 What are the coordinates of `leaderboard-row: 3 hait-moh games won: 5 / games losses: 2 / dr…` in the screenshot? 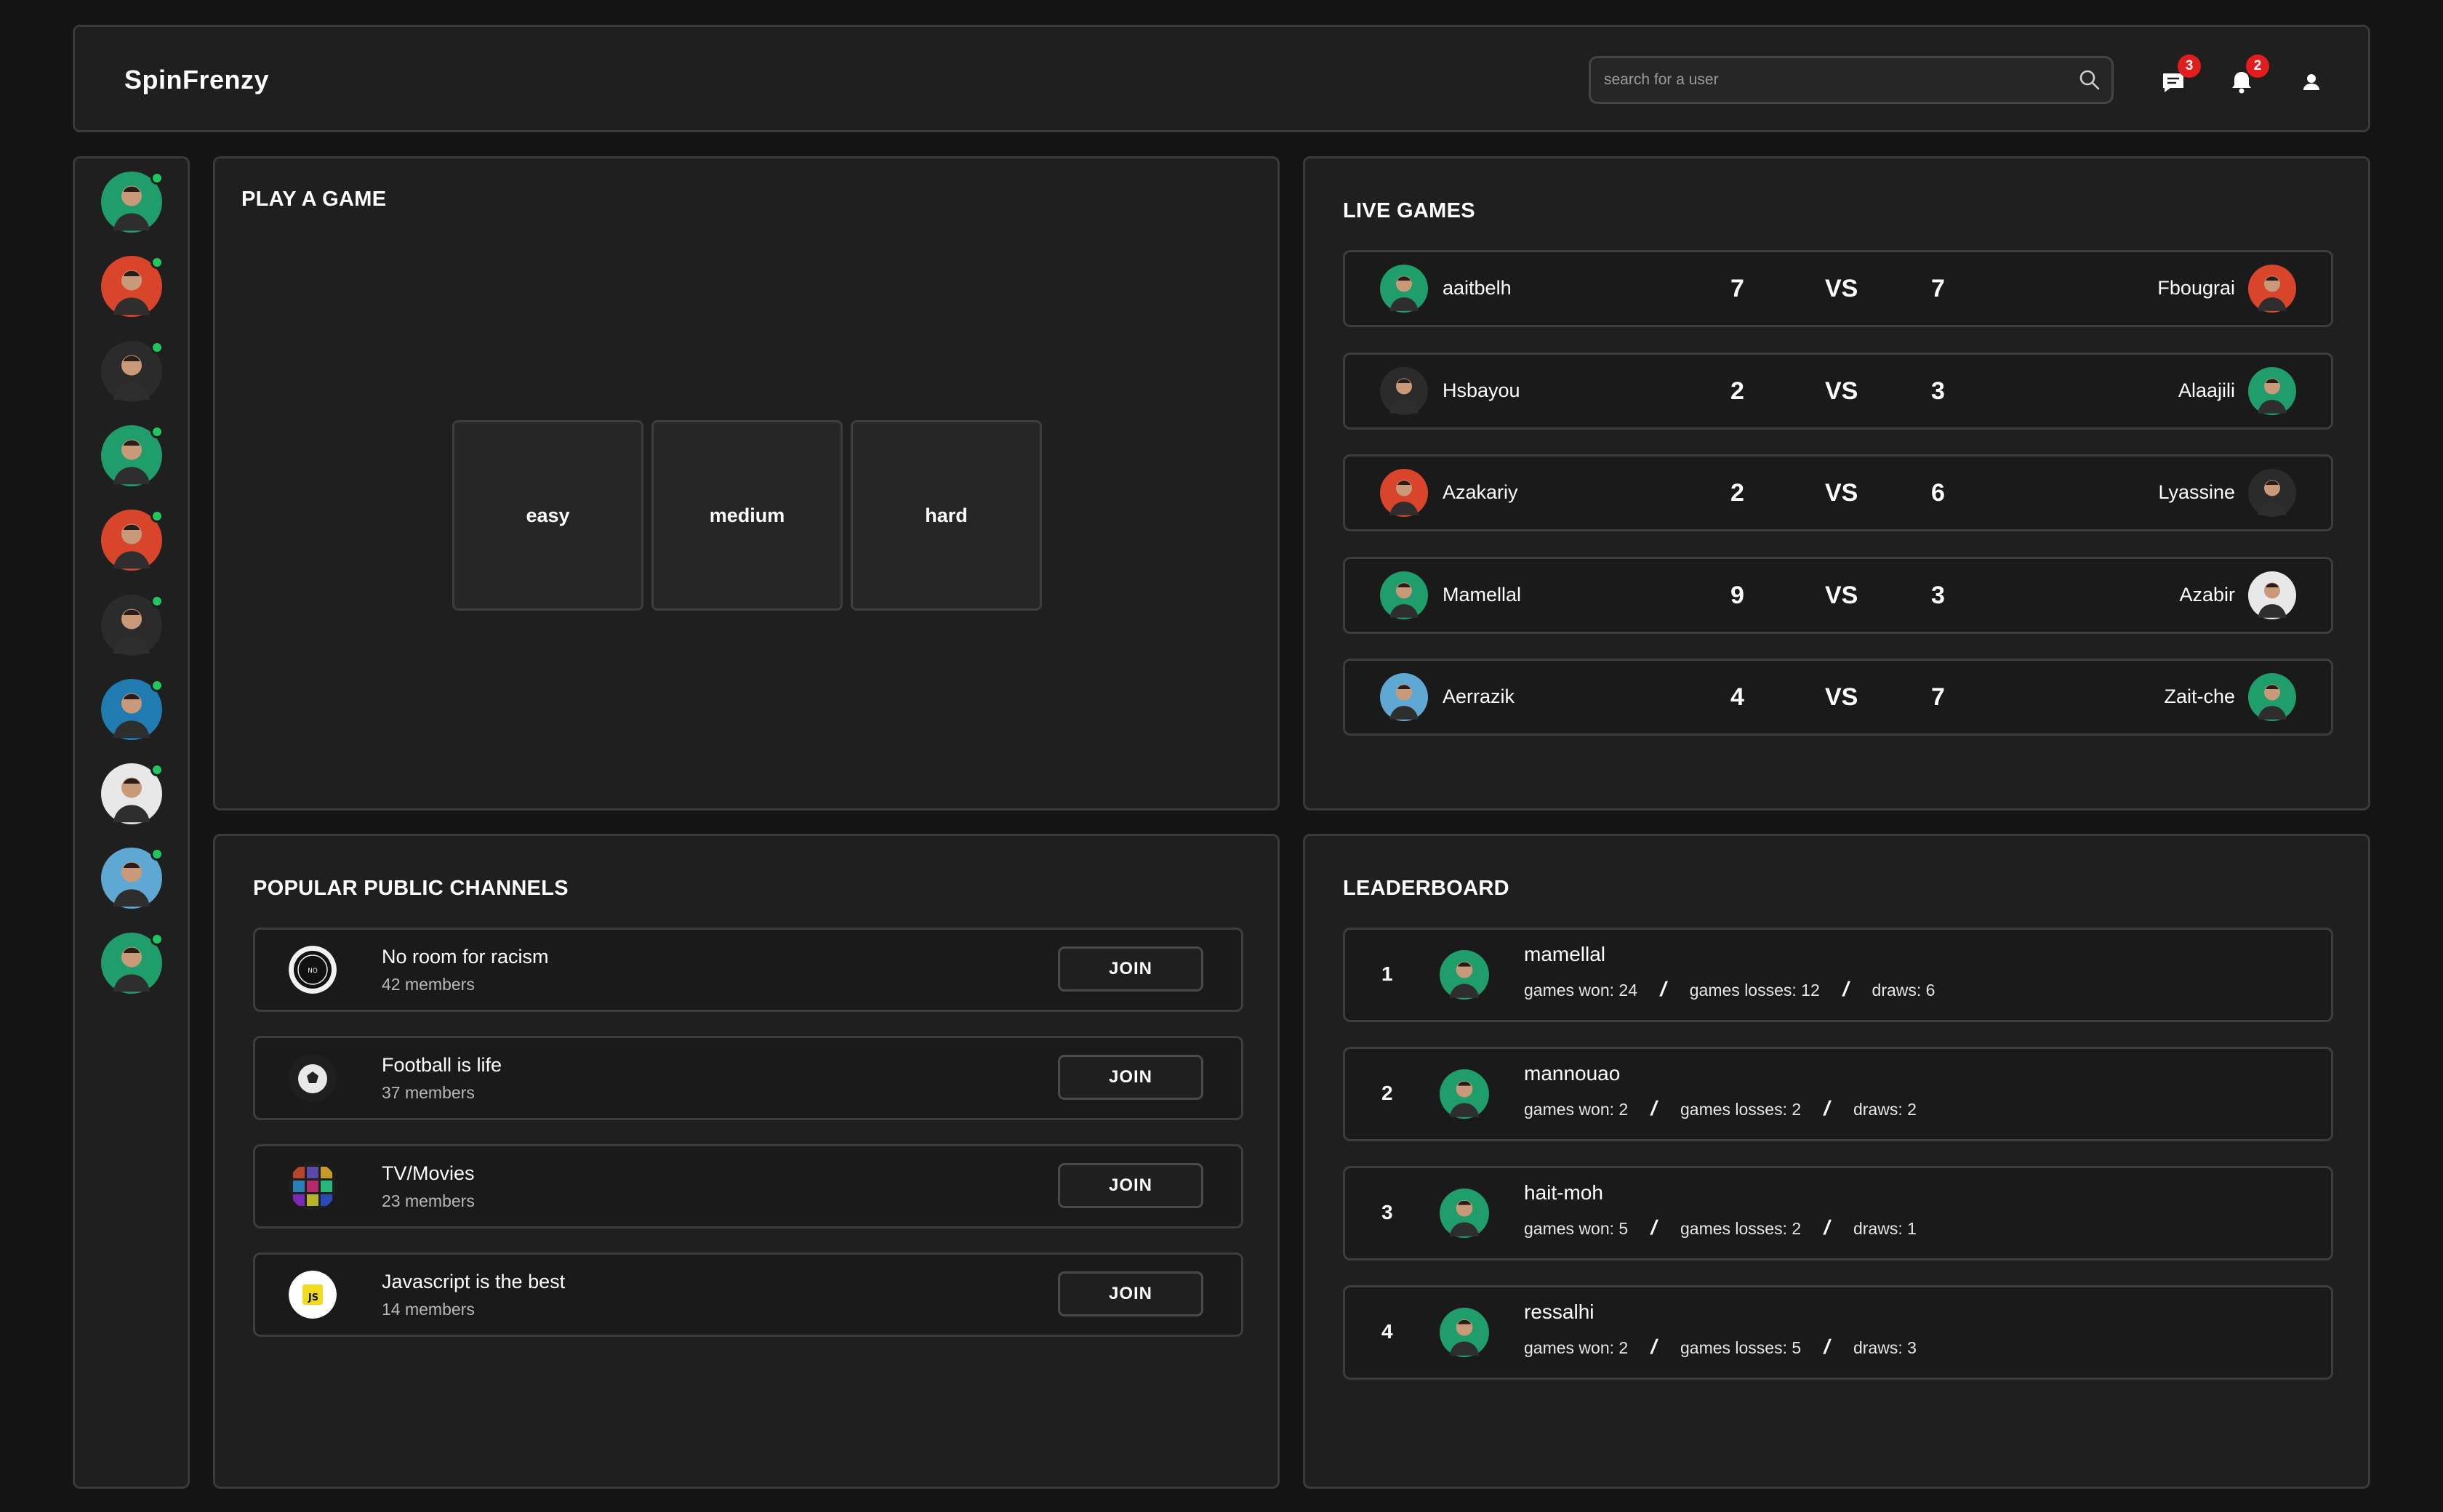 It's located at (1838, 1213).